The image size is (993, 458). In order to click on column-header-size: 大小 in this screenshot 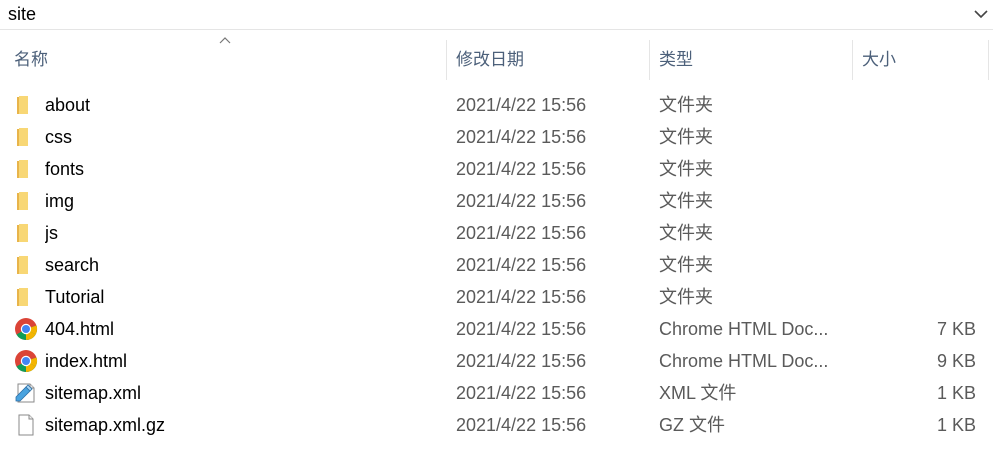, I will do `click(921, 60)`.